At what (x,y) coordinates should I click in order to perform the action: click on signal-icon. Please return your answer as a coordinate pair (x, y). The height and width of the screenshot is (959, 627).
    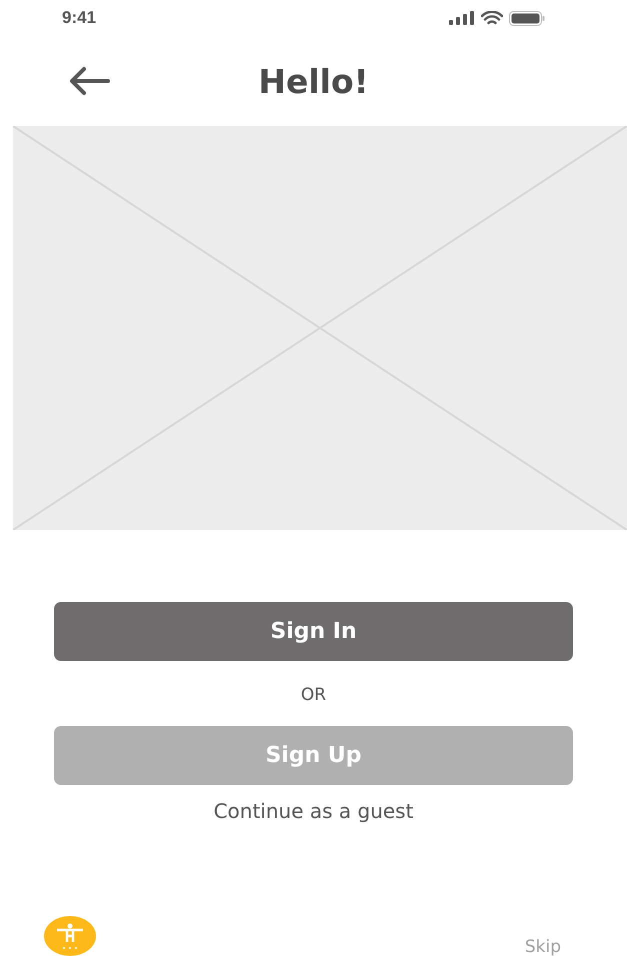
    Looking at the image, I should click on (462, 18).